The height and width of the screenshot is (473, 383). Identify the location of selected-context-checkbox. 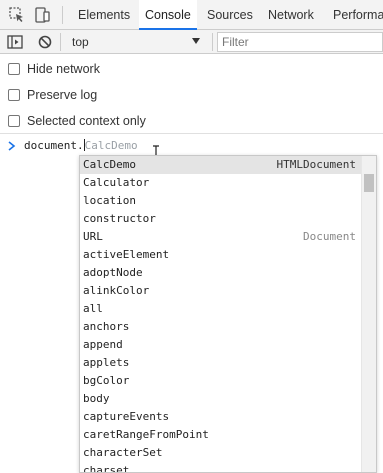
(14, 121).